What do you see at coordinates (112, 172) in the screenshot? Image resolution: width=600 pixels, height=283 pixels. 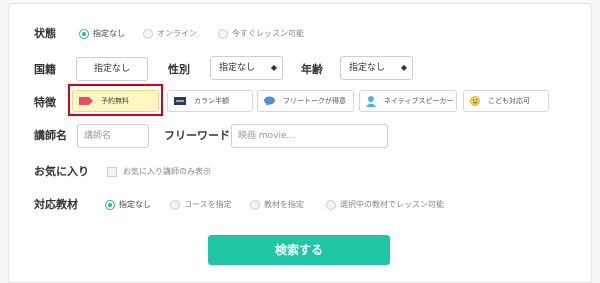 I see `checkbox-icon` at bounding box center [112, 172].